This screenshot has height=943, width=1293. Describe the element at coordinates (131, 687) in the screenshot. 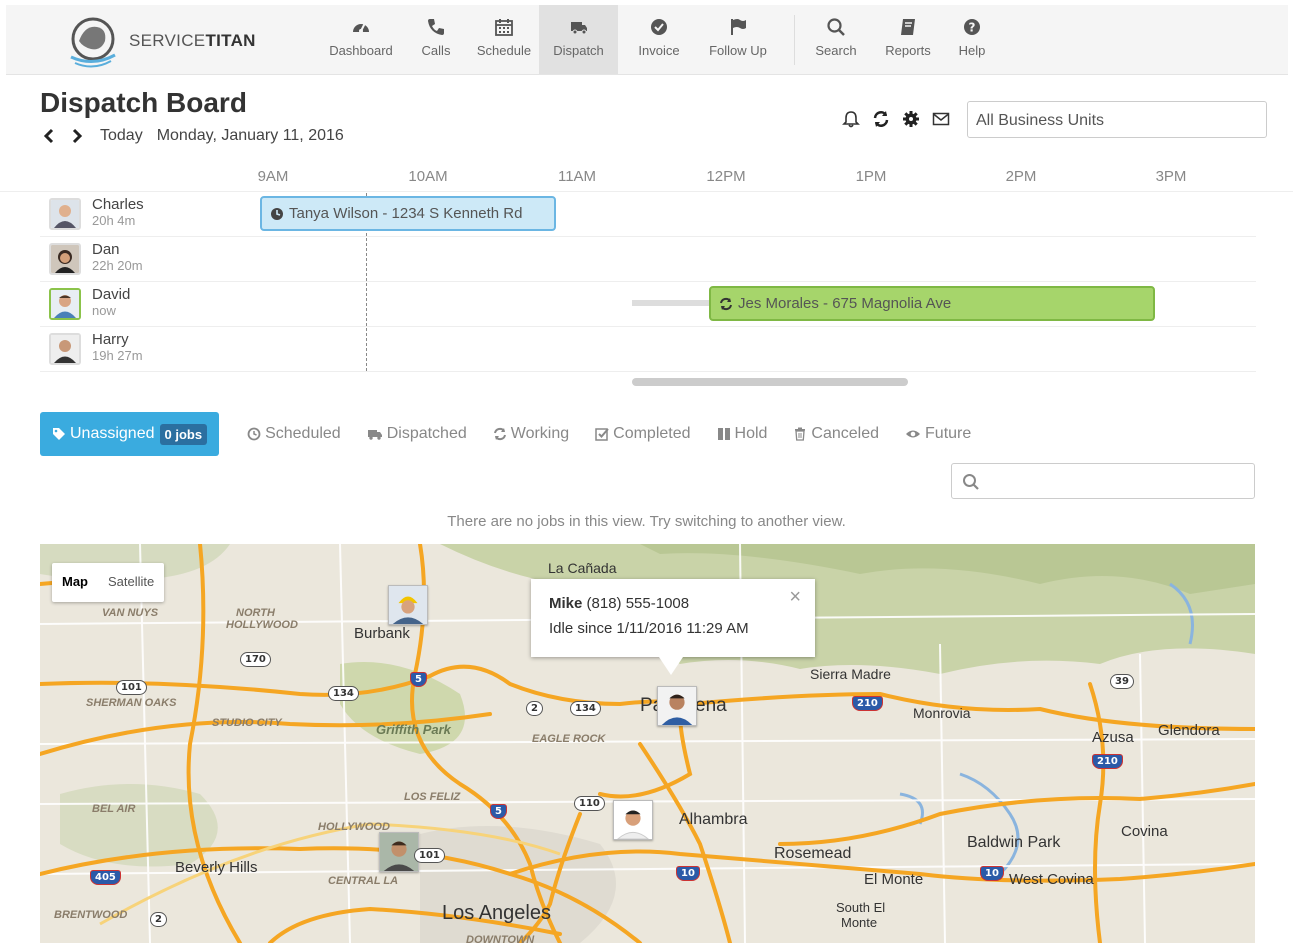

I see `highway-shield: 101` at that location.